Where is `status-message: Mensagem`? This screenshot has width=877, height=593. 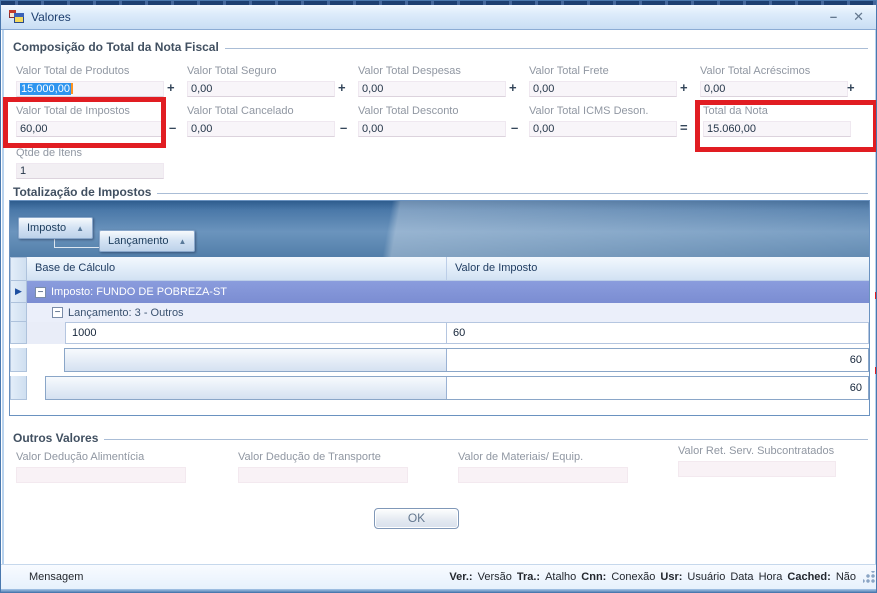 status-message: Mensagem is located at coordinates (56, 577).